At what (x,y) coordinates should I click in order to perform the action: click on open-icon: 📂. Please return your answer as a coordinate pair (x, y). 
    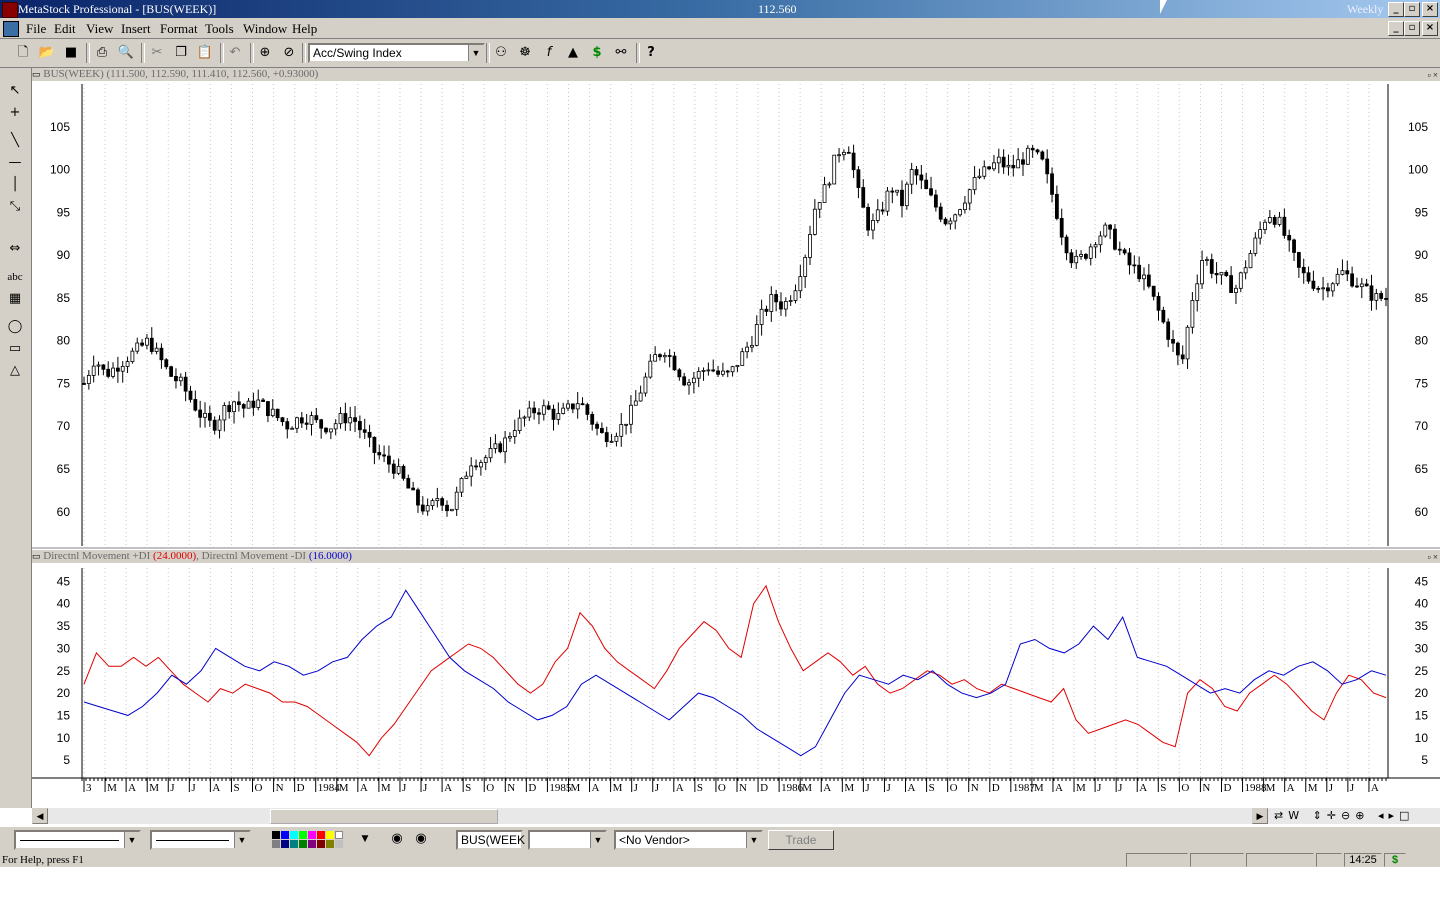
    Looking at the image, I should click on (47, 53).